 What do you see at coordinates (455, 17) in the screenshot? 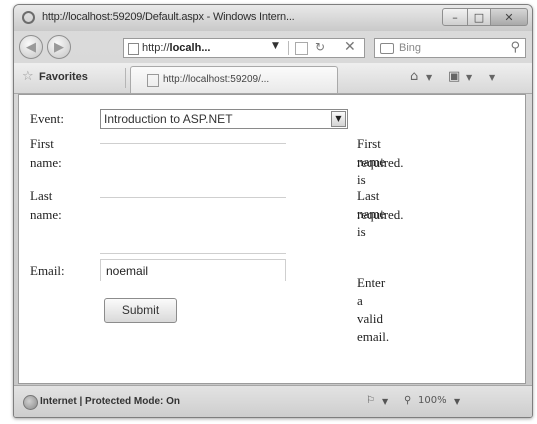
I see `minimize-button: –` at bounding box center [455, 17].